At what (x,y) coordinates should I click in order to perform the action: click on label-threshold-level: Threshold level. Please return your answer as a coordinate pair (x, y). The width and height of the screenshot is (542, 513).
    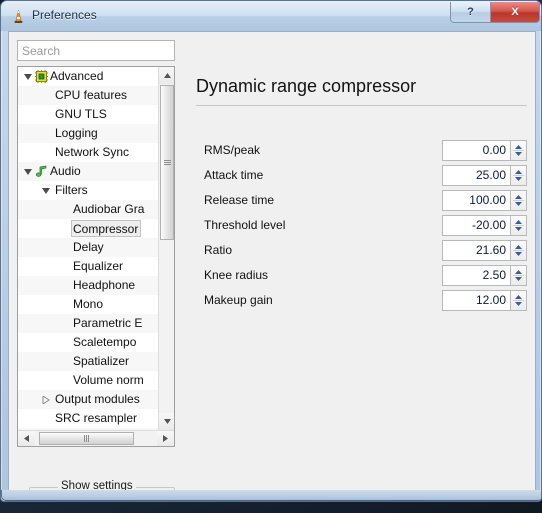
    Looking at the image, I should click on (245, 225).